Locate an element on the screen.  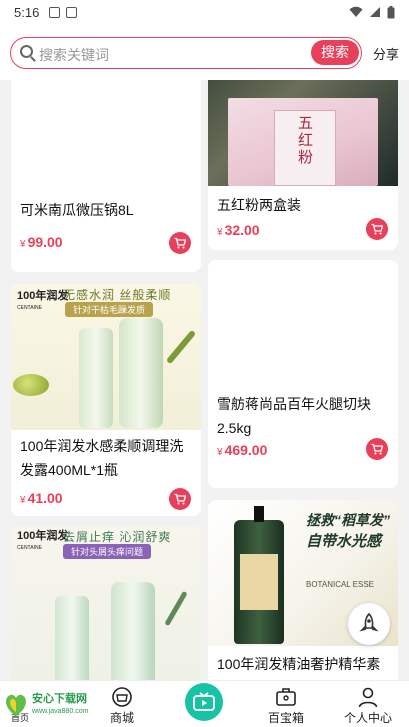
product-image: 五红粉 is located at coordinates (303, 133).